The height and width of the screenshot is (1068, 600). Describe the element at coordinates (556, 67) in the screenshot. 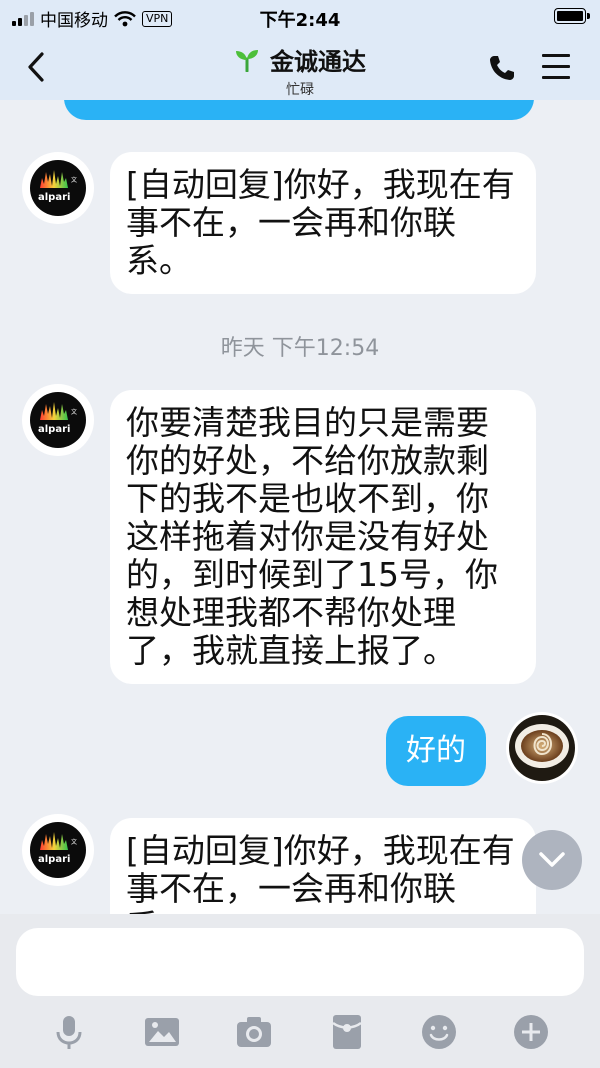

I see `menu-icon` at that location.